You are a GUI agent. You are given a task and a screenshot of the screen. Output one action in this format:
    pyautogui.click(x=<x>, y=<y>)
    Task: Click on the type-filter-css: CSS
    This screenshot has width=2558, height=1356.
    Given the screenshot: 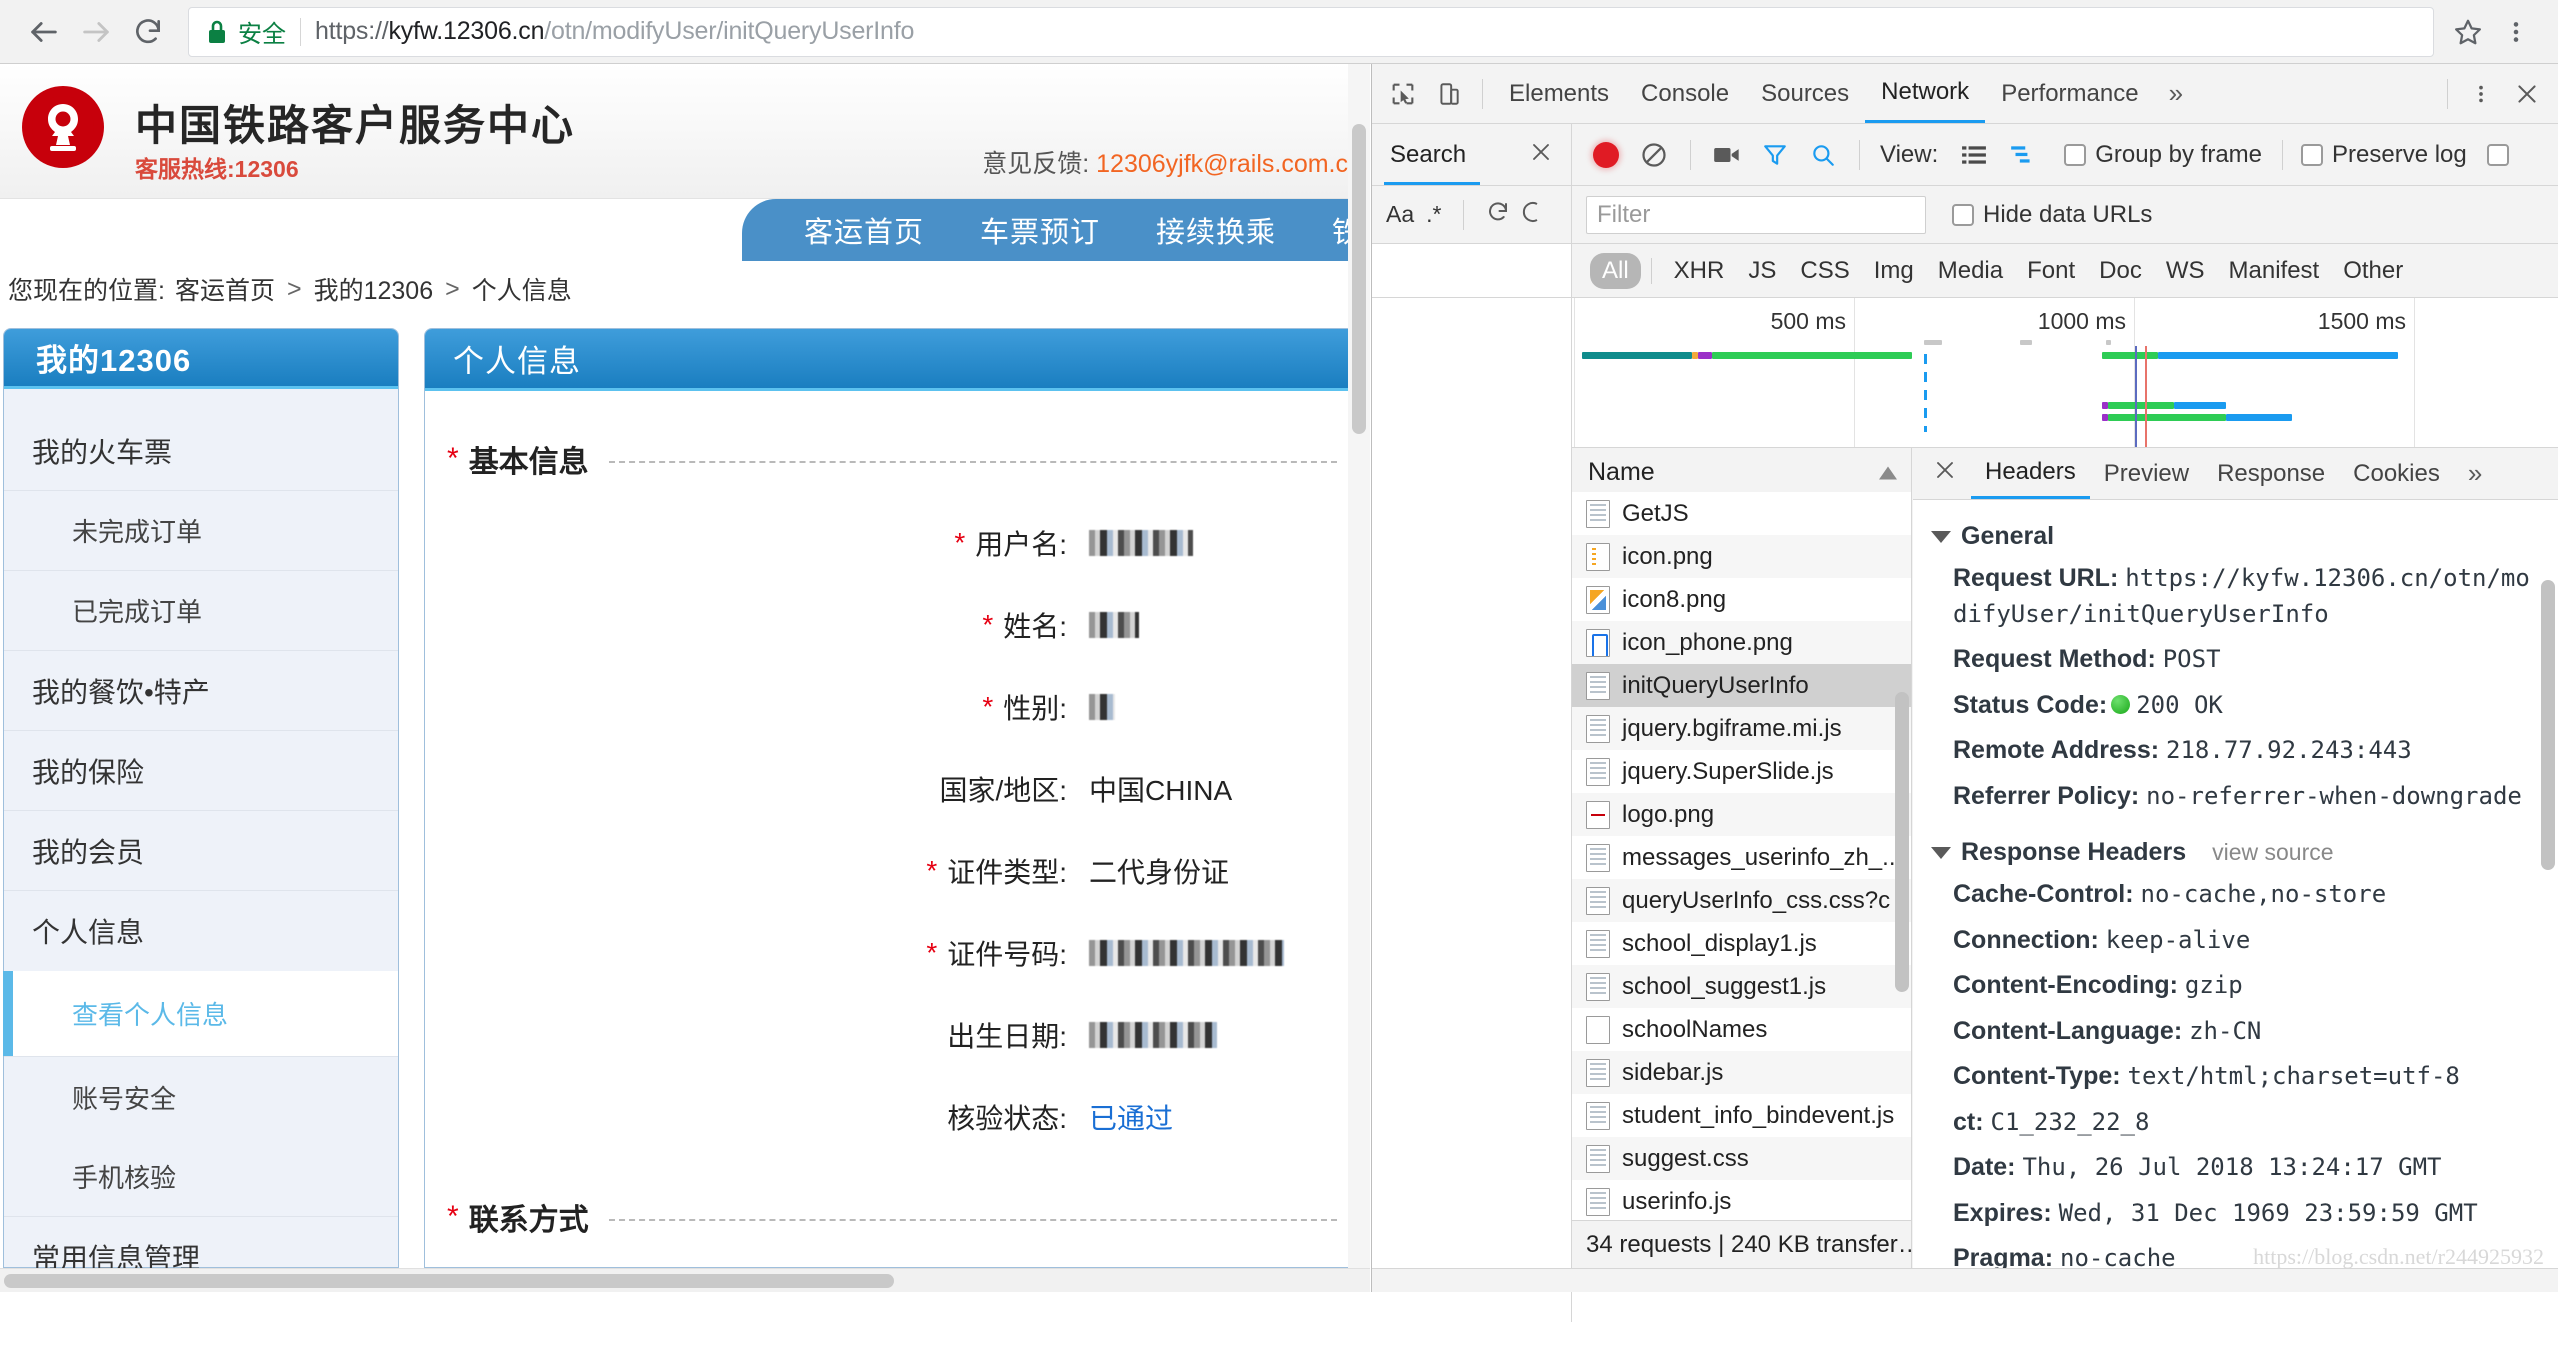 What is the action you would take?
    pyautogui.click(x=1824, y=271)
    